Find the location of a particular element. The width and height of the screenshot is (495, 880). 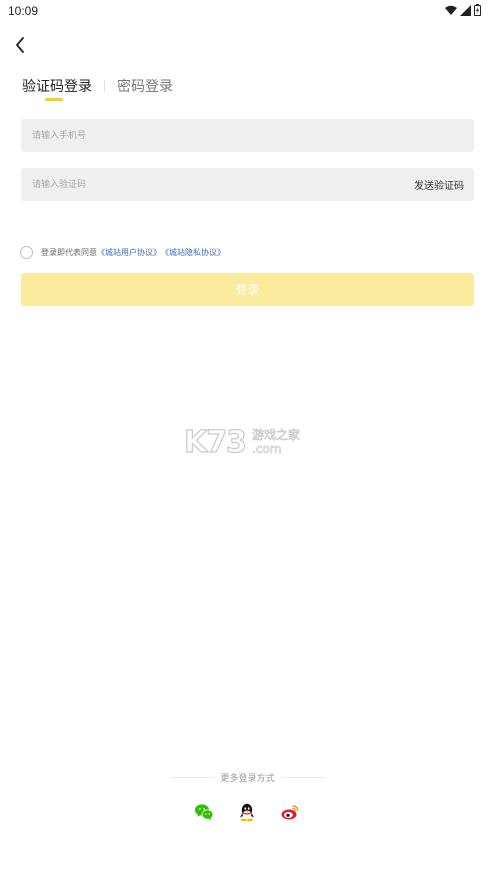

more-login-divider: 更多登录方式 is located at coordinates (248, 777).